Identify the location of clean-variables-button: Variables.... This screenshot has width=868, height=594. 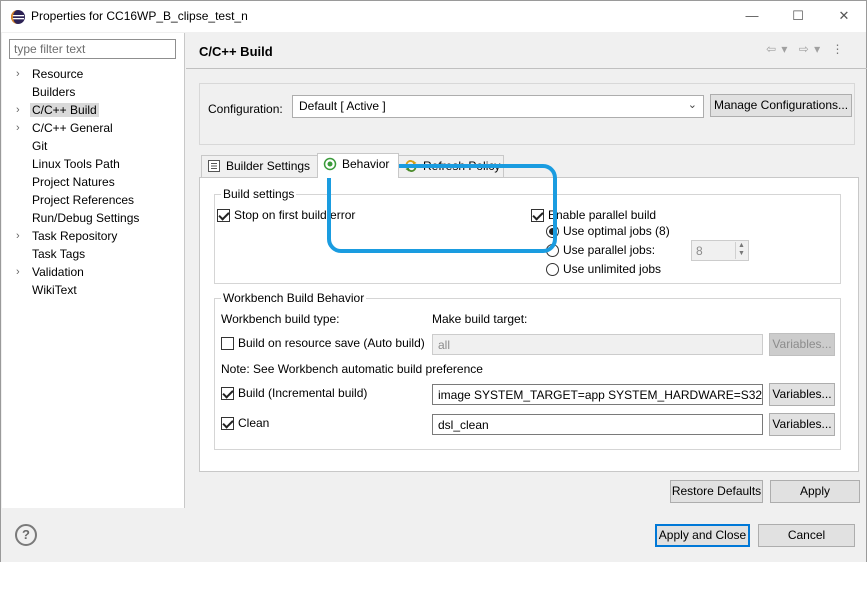
(802, 424).